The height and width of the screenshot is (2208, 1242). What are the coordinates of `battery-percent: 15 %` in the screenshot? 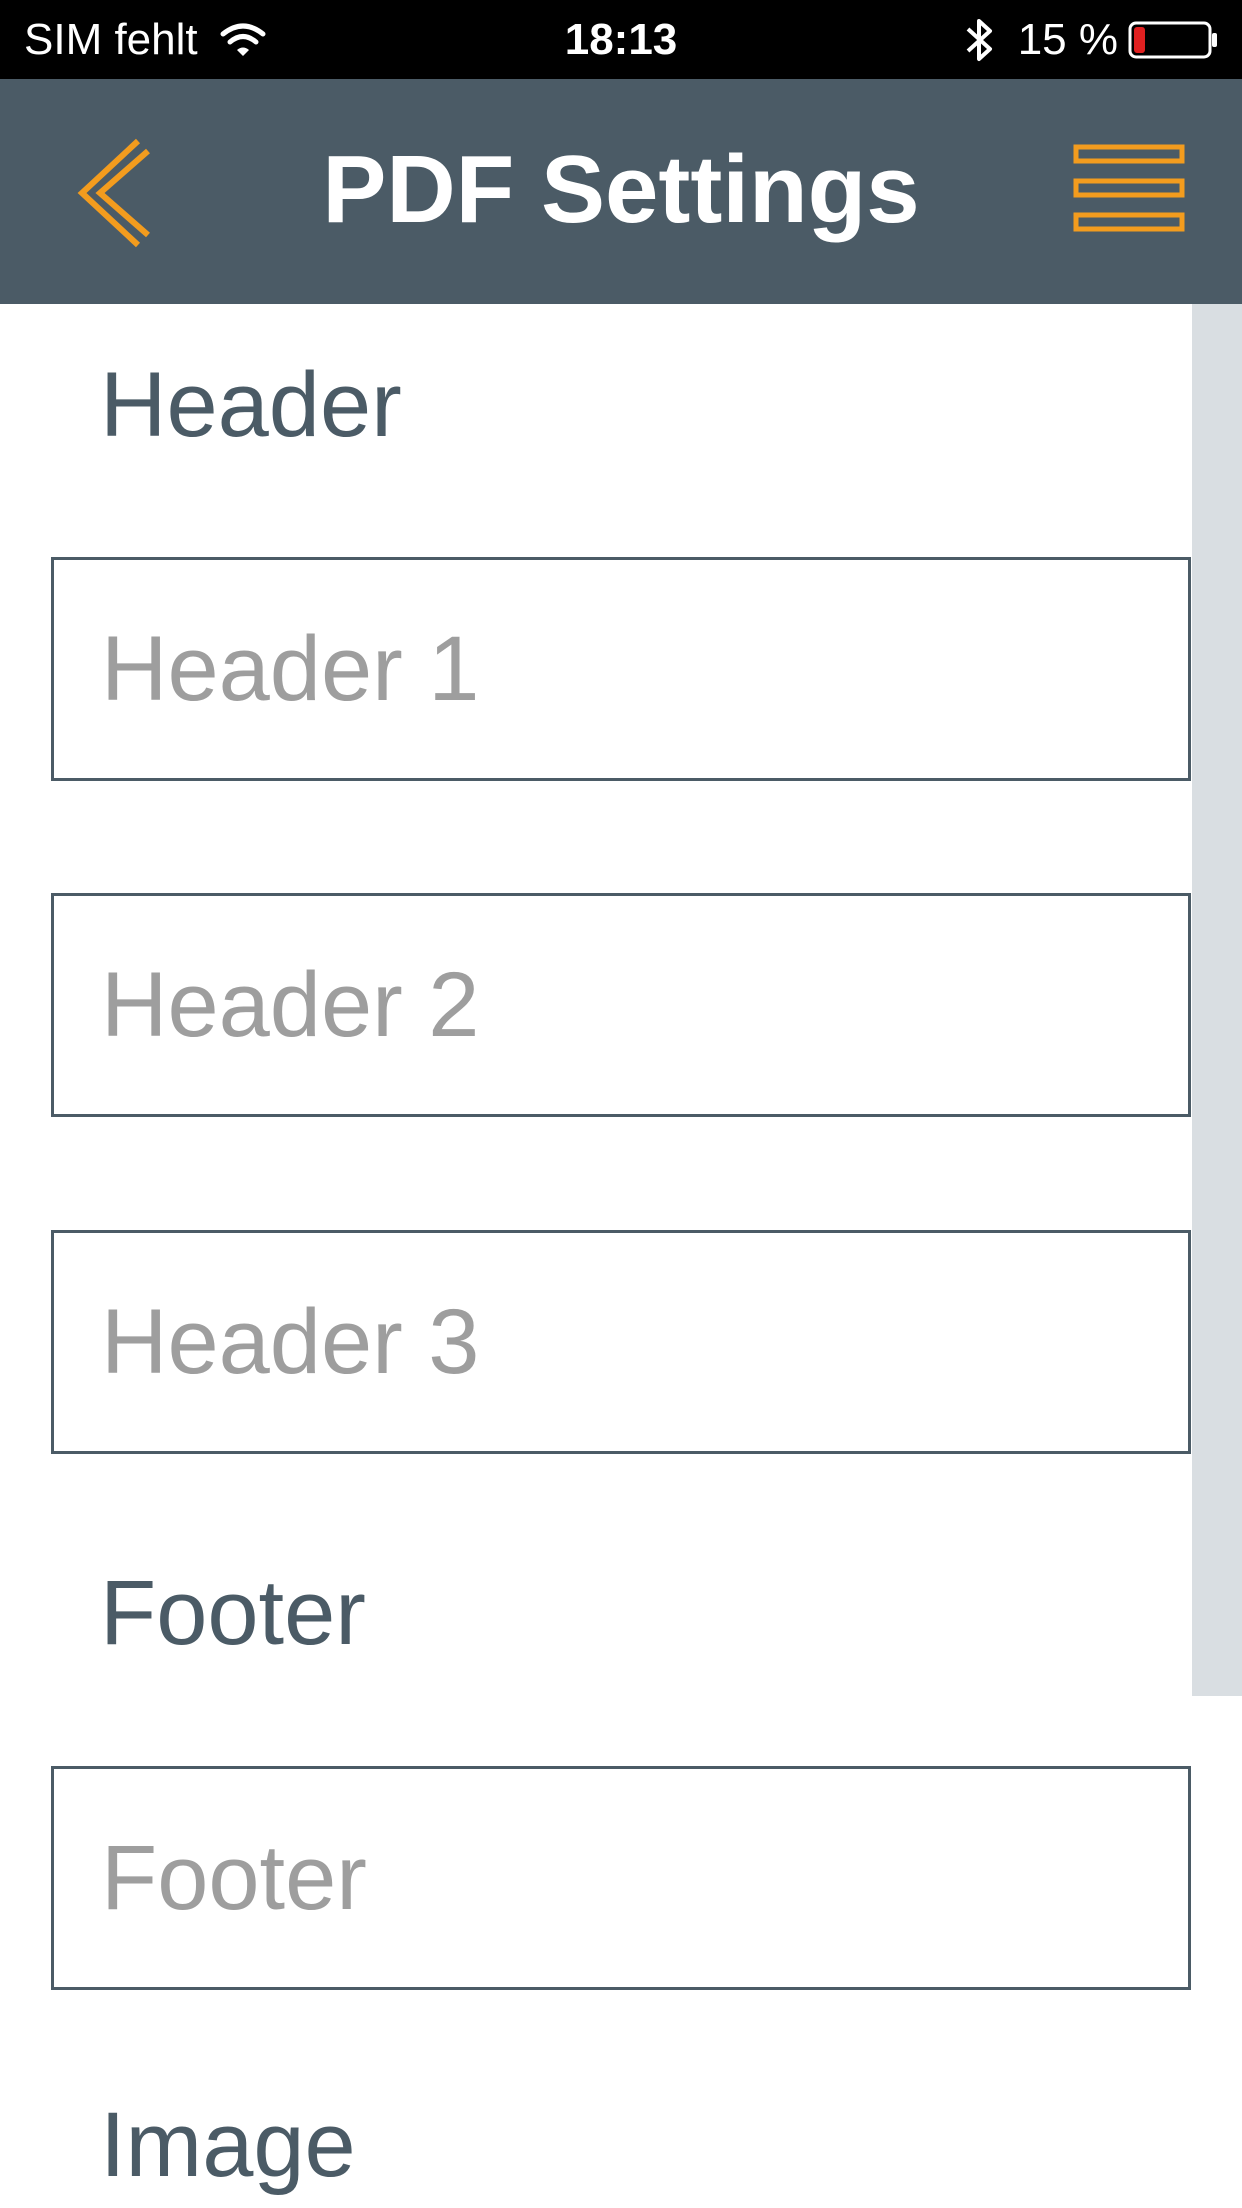 It's located at (1067, 39).